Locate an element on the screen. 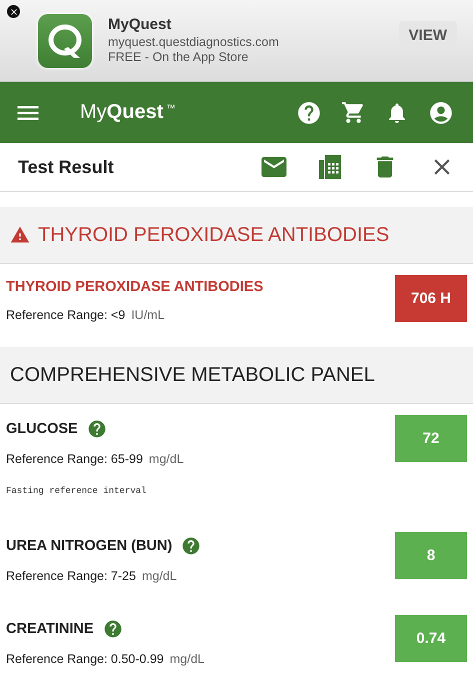 The height and width of the screenshot is (680, 473). result-value: 0.74 is located at coordinates (431, 638).